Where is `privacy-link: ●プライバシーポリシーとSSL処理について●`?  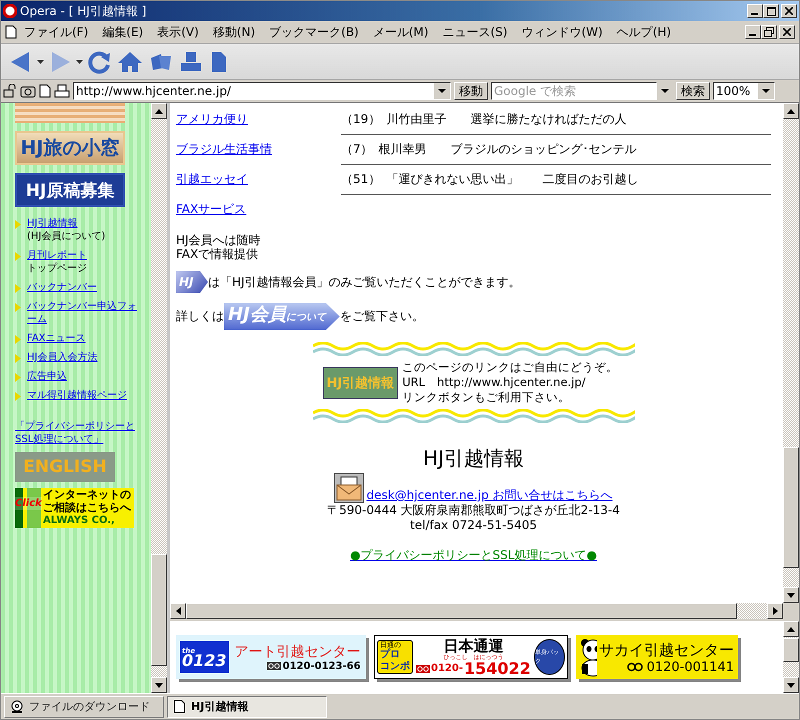 privacy-link: ●プライバシーポリシーとSSL処理について● is located at coordinates (473, 555).